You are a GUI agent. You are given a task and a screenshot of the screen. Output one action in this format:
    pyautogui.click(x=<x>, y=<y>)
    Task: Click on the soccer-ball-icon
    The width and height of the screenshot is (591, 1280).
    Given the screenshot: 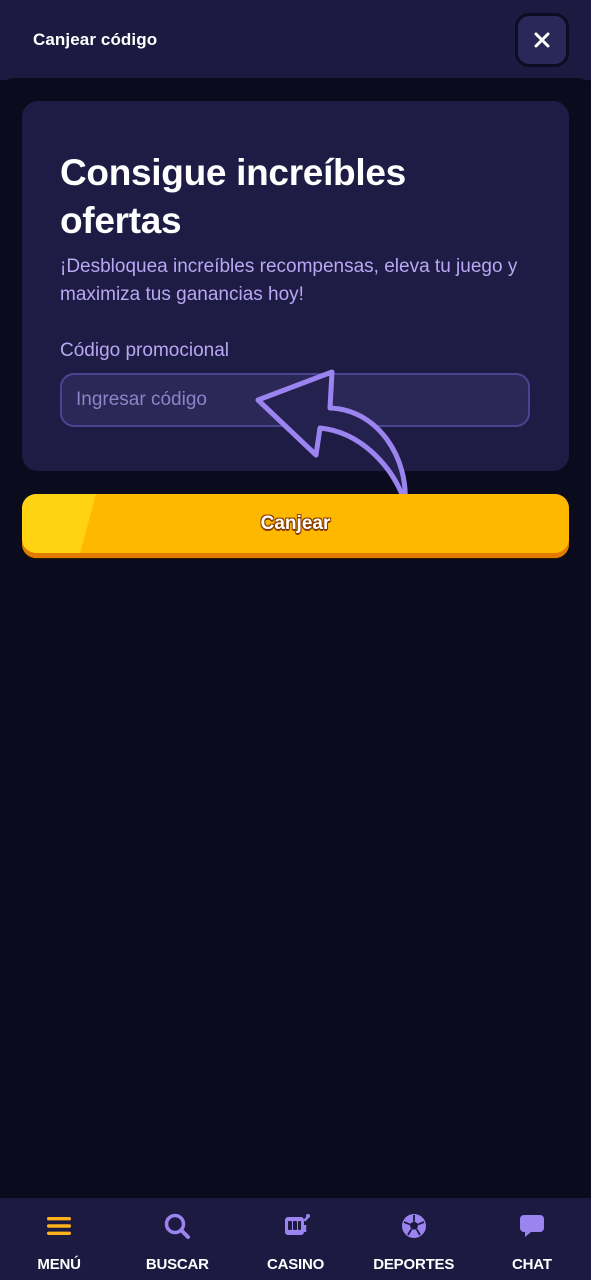 What is the action you would take?
    pyautogui.click(x=414, y=1226)
    